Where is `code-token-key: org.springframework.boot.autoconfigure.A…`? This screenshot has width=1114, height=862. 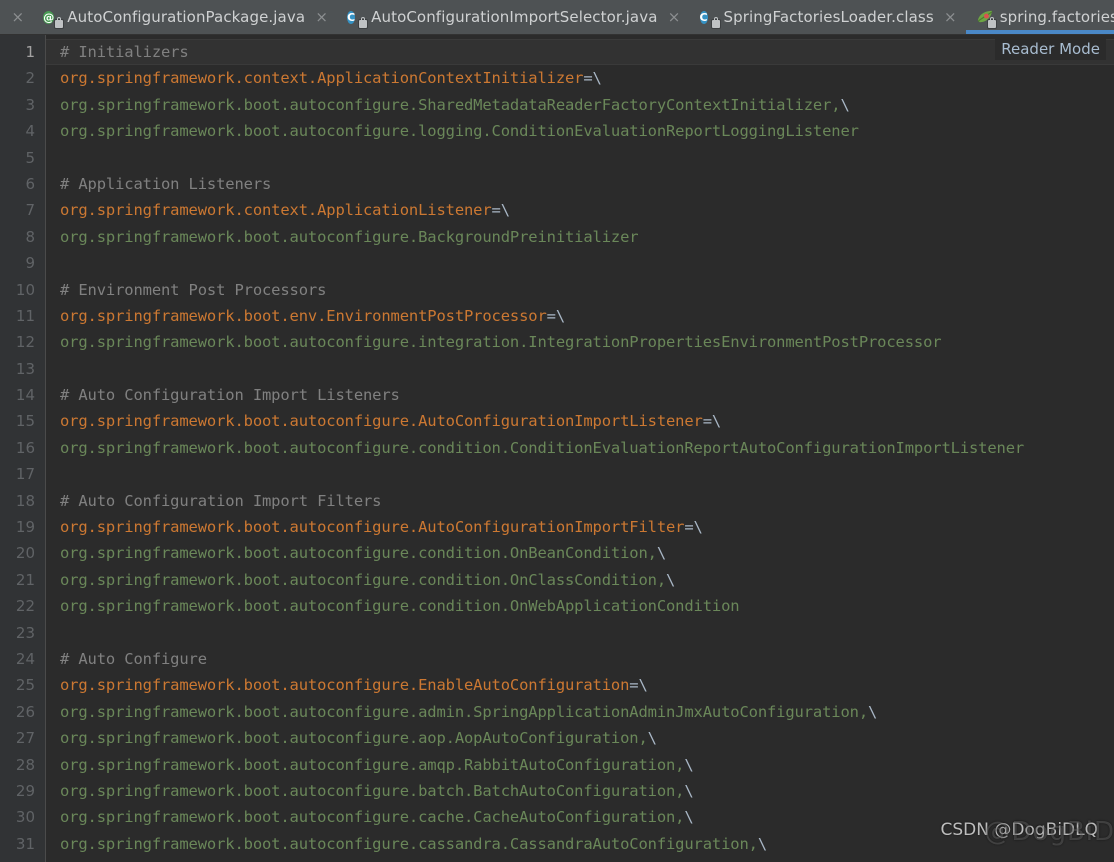 code-token-key: org.springframework.boot.autoconfigure.A… is located at coordinates (372, 527).